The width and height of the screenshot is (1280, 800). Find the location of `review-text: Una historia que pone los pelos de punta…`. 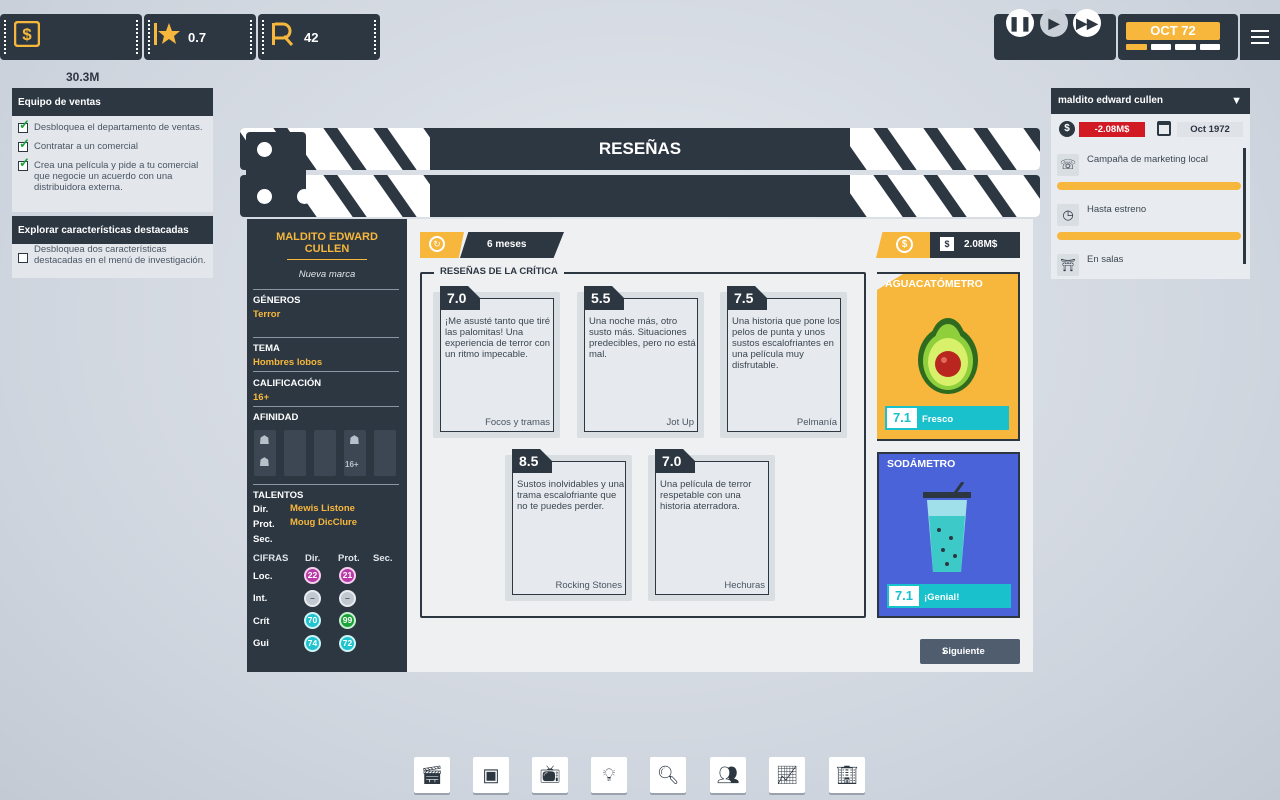

review-text: Una historia que pone los pelos de punta… is located at coordinates (786, 343).